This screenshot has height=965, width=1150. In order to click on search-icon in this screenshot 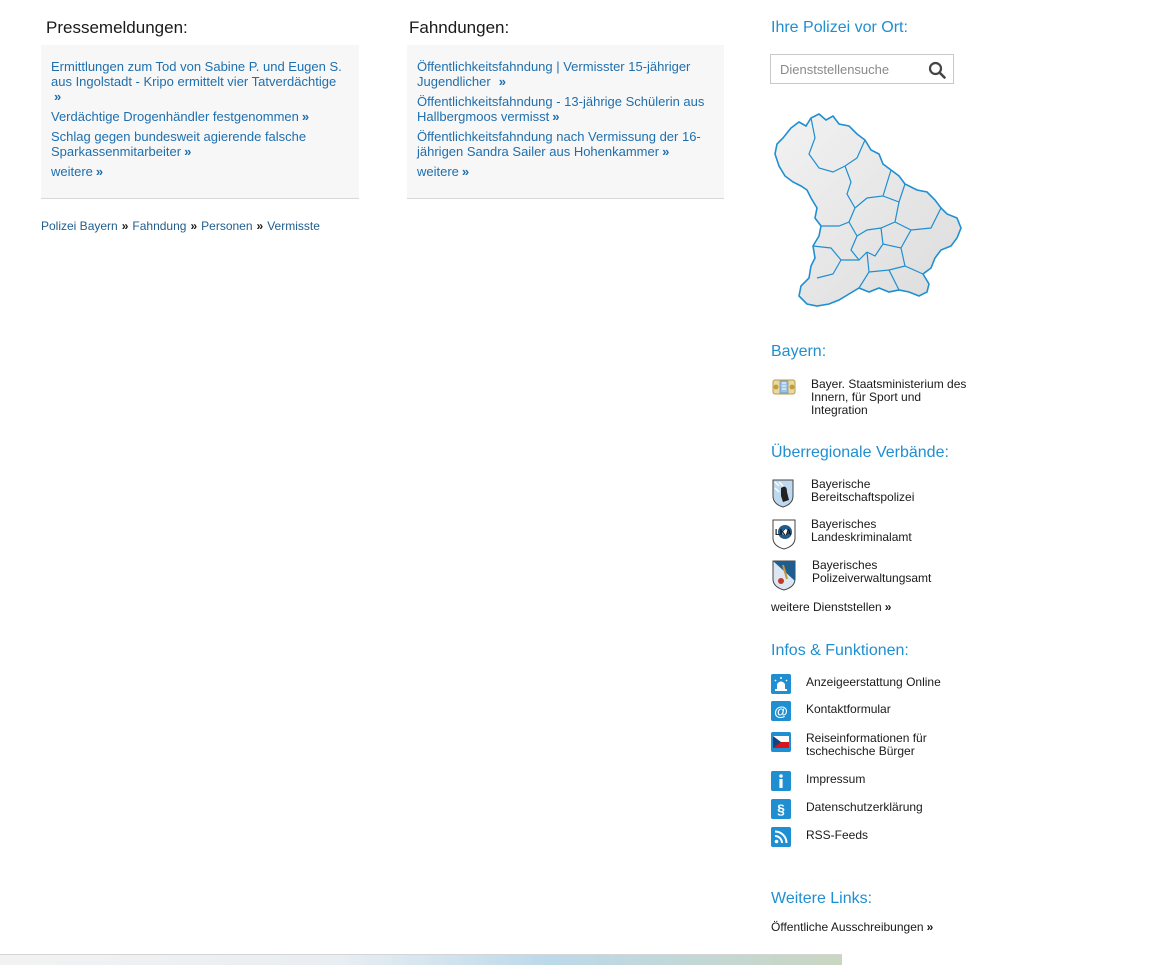, I will do `click(937, 70)`.